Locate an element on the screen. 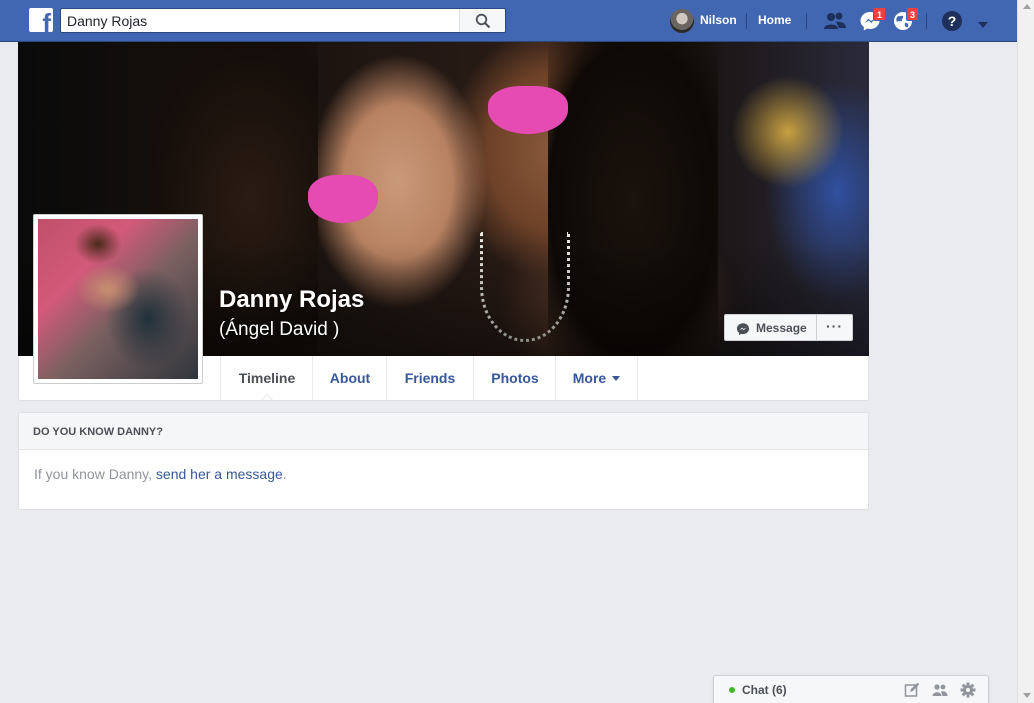 This screenshot has width=1034, height=703. tab-more: More is located at coordinates (596, 378).